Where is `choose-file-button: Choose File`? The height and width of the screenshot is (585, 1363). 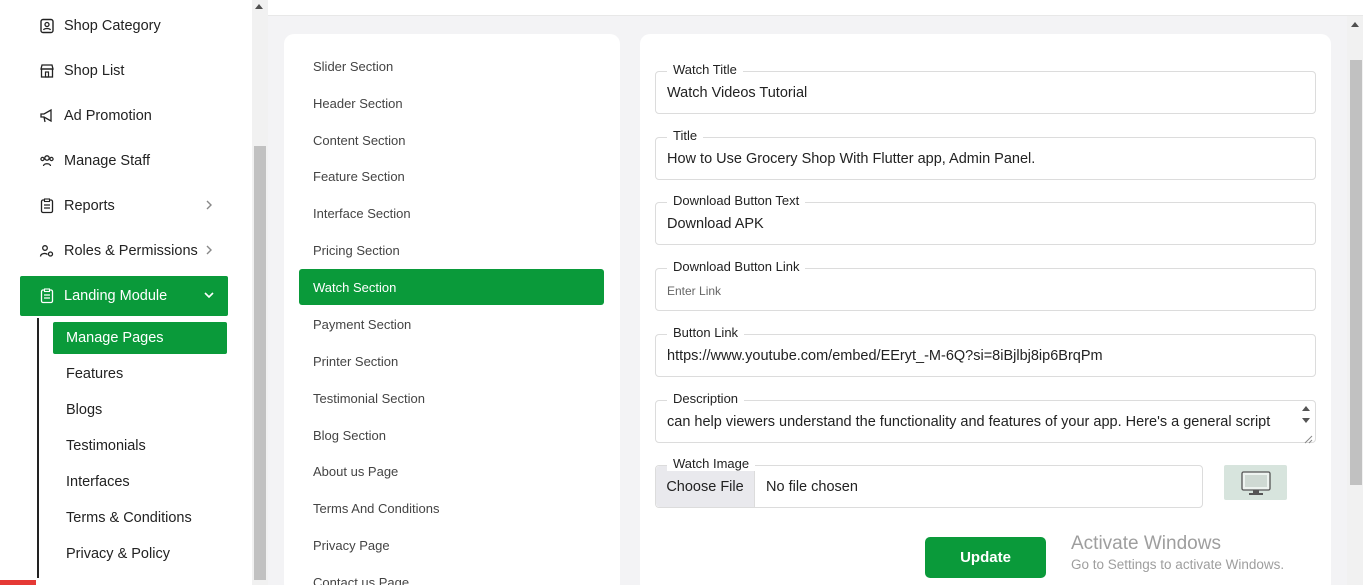
choose-file-button: Choose File is located at coordinates (705, 486).